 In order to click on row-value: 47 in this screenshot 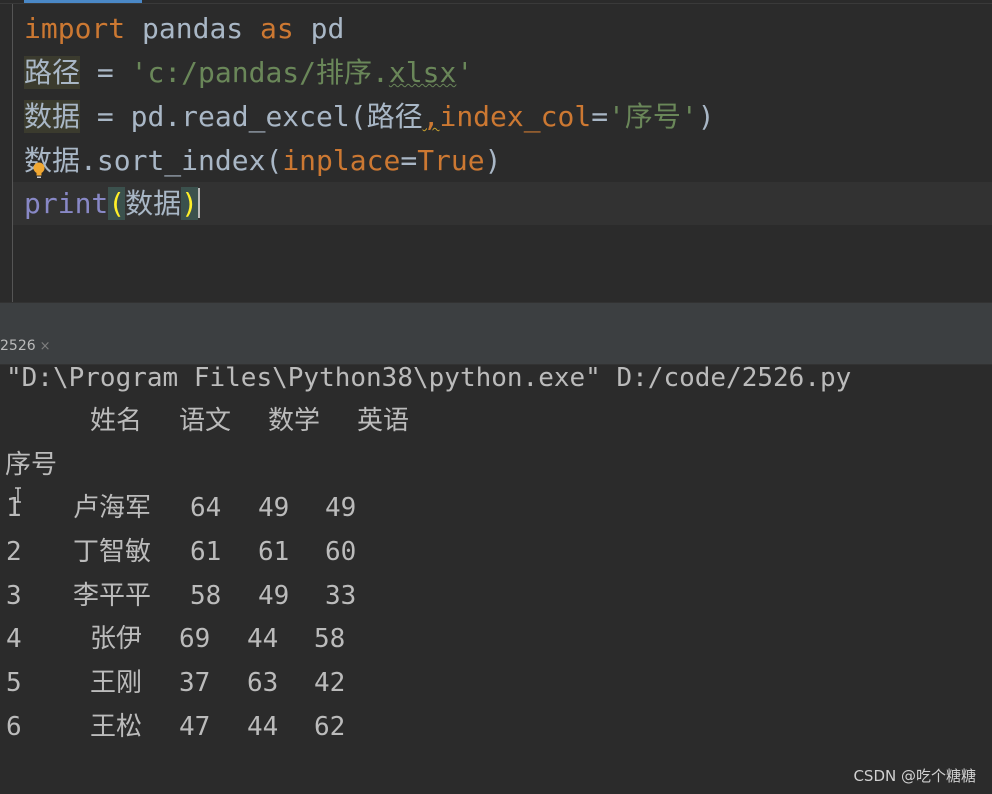, I will do `click(195, 727)`.